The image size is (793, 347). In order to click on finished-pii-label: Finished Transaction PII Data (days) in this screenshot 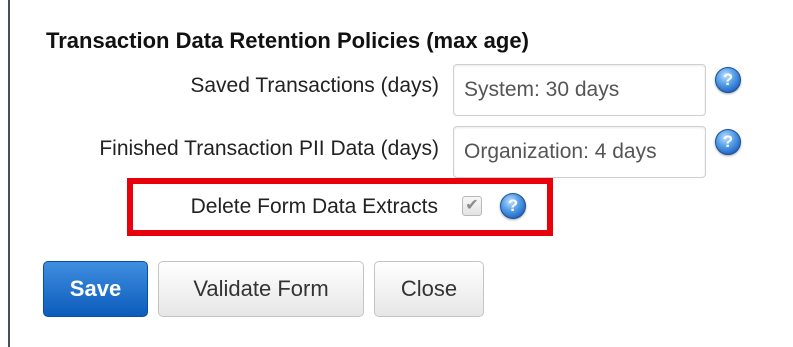, I will do `click(269, 148)`.